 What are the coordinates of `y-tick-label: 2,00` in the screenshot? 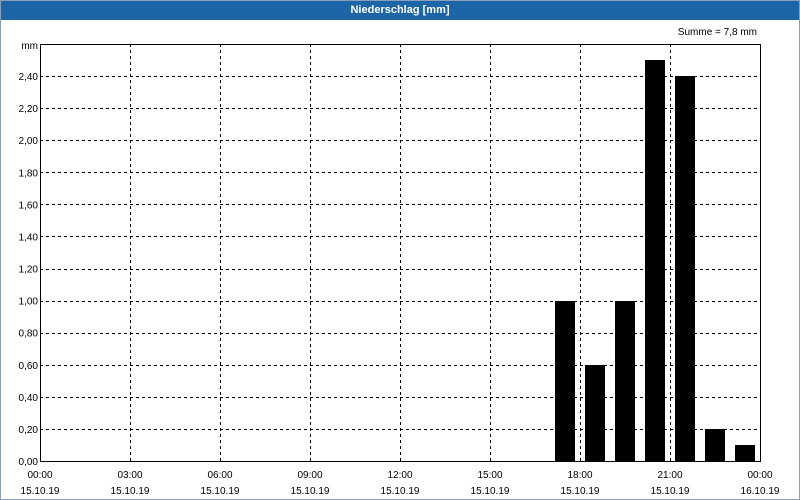 It's located at (29, 141).